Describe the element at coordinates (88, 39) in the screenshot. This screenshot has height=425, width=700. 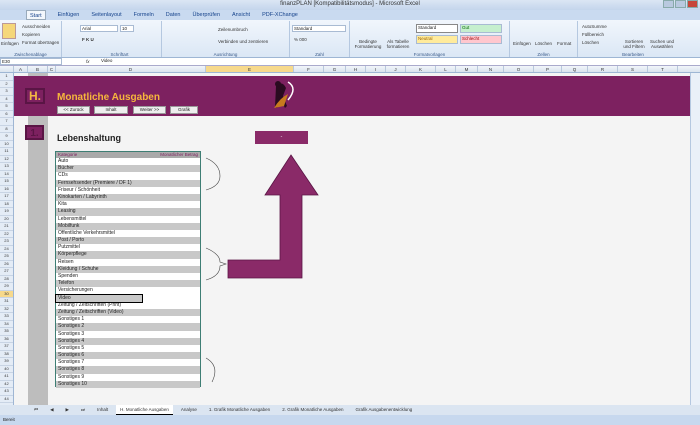
I see `bold-button: F K U` at that location.